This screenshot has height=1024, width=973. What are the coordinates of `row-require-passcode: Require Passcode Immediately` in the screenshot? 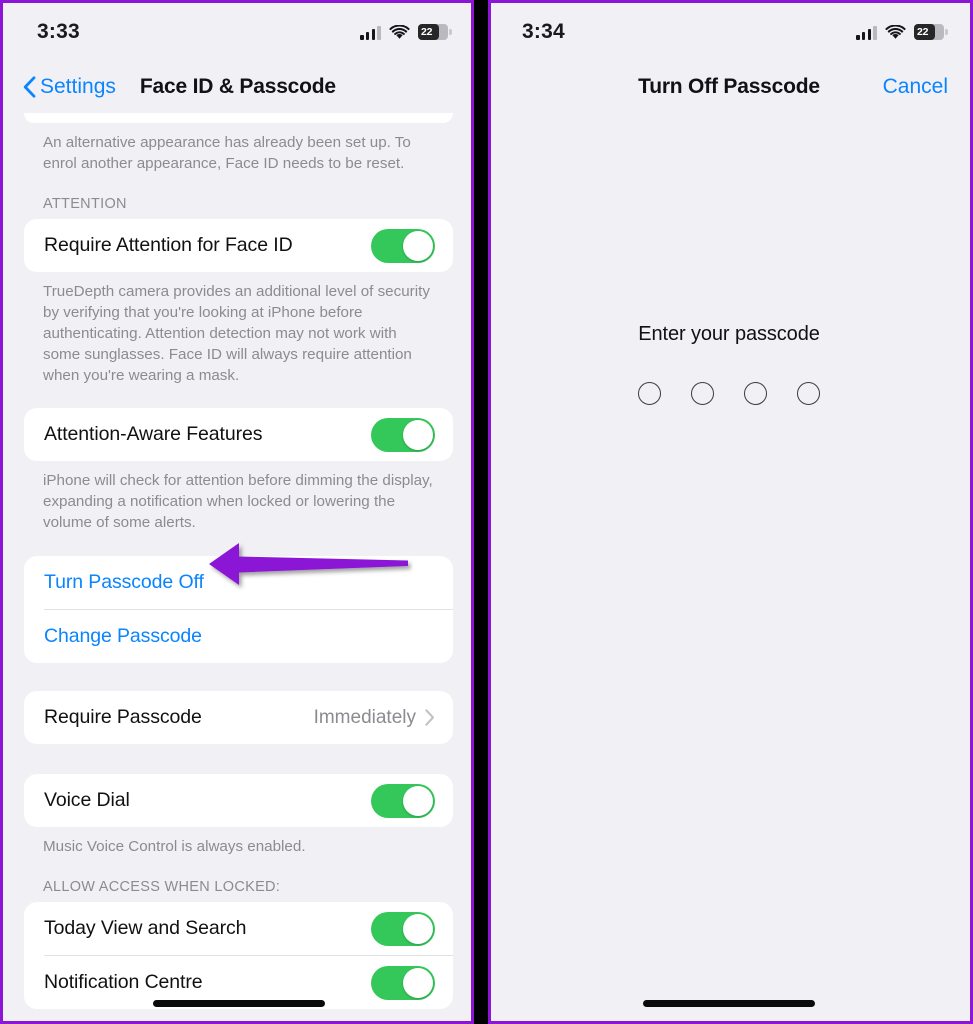 It's located at (238, 717).